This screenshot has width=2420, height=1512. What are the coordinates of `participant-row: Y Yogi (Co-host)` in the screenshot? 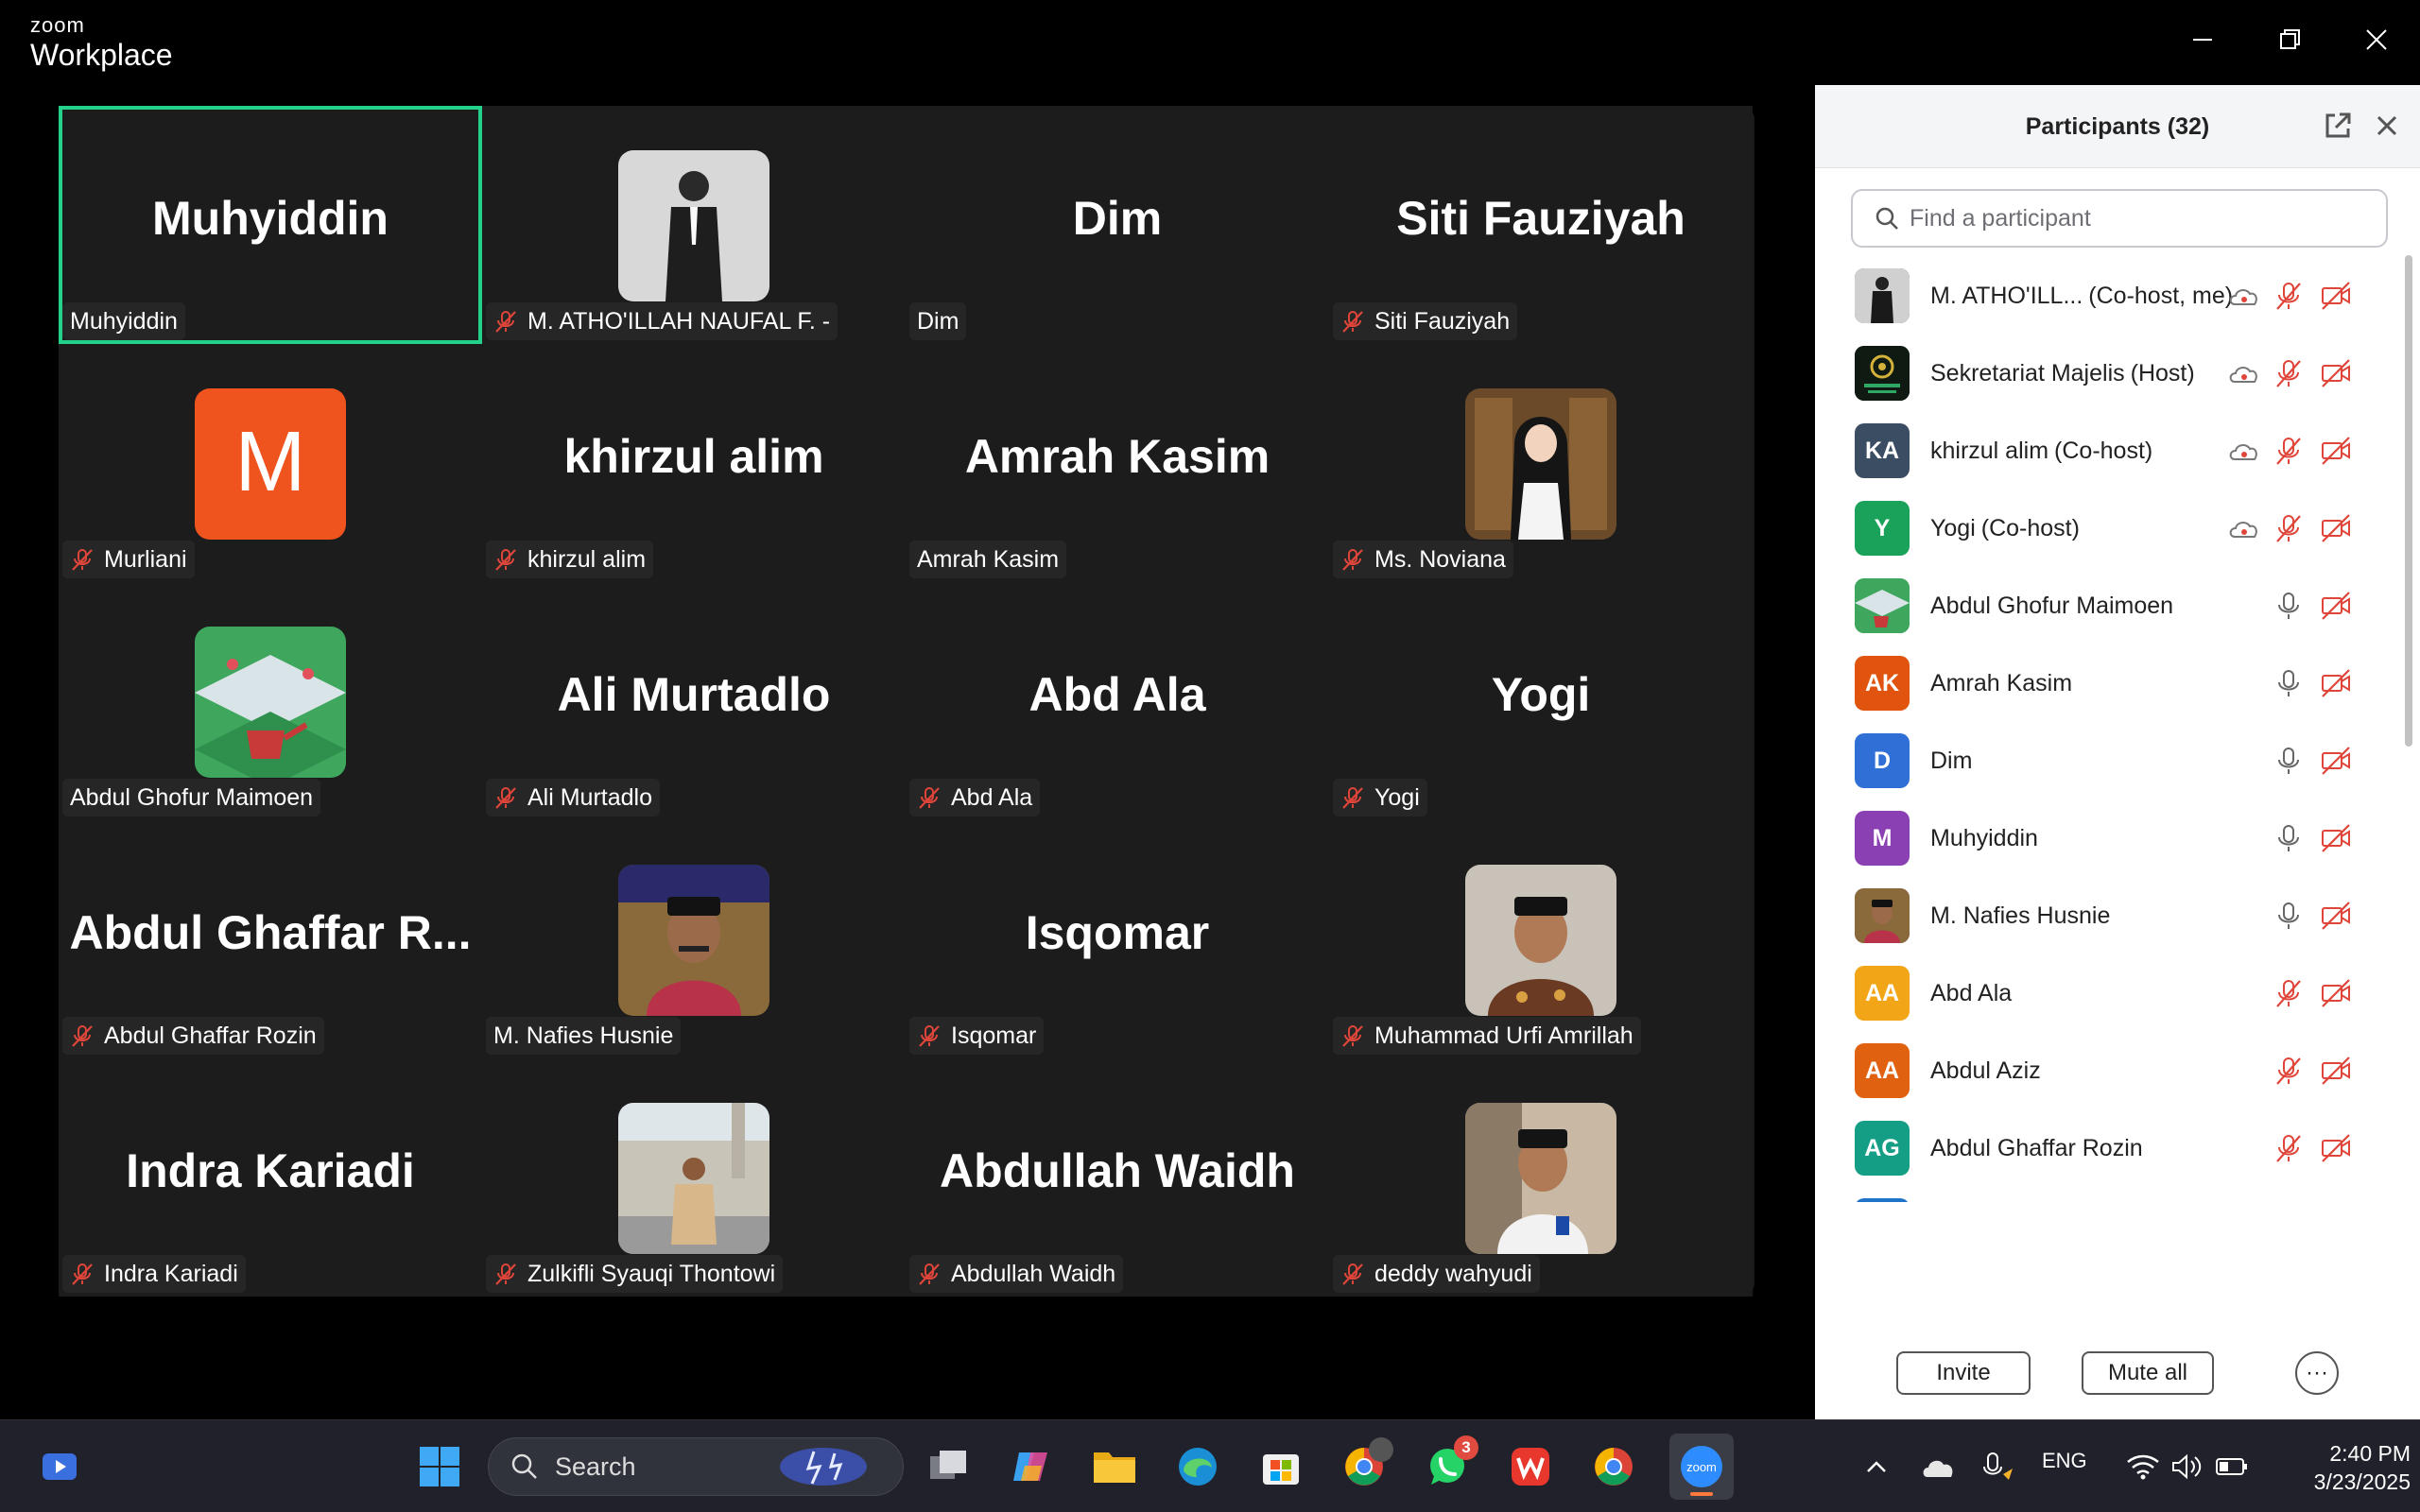 It's located at (2108, 528).